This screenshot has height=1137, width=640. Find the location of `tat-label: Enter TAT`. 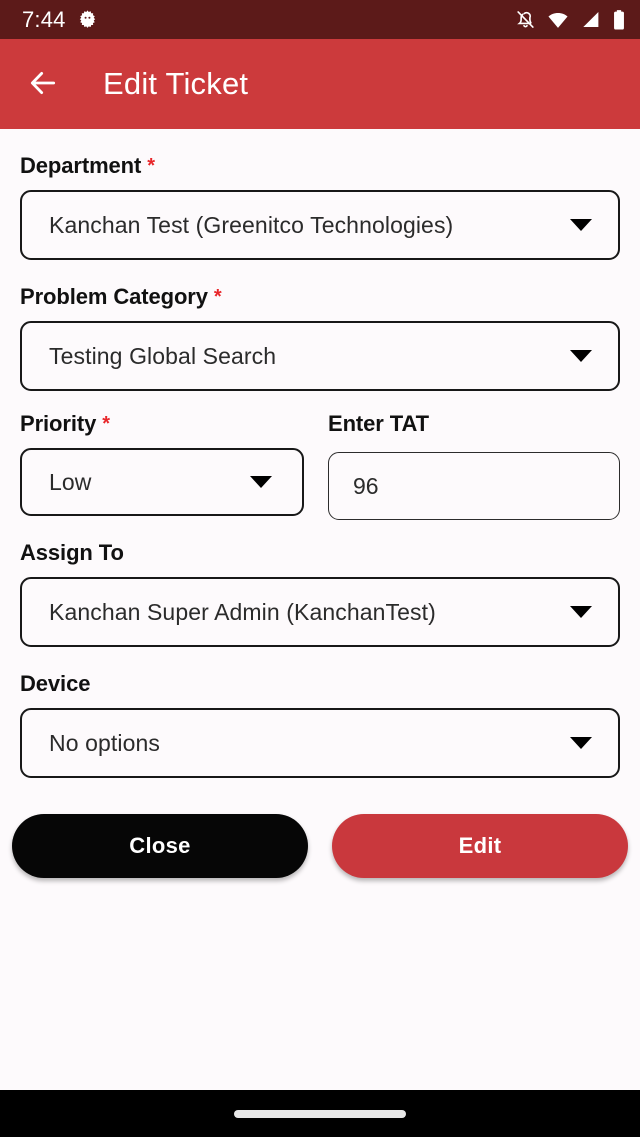

tat-label: Enter TAT is located at coordinates (378, 423).